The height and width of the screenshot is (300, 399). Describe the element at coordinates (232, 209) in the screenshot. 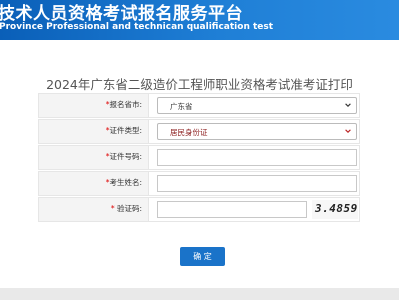

I see `captcha-input` at that location.